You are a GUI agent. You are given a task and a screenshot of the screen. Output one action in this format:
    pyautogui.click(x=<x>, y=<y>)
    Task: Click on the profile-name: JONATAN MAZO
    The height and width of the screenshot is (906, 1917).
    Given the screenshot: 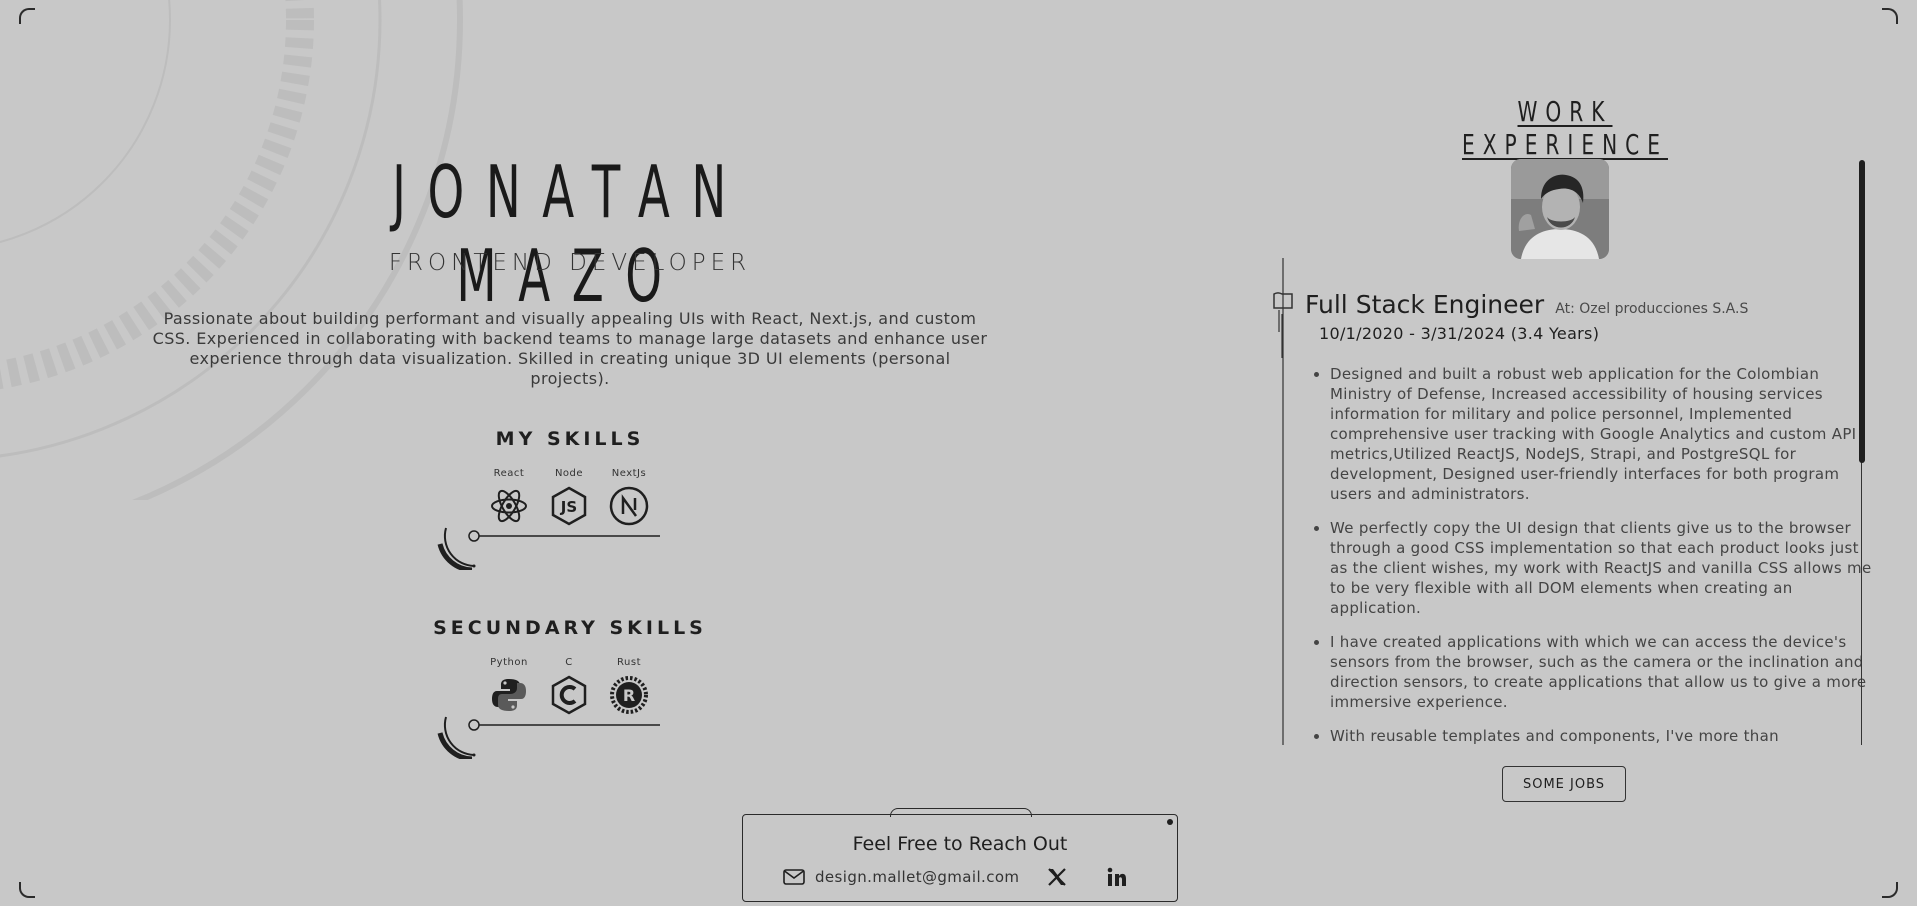 What is the action you would take?
    pyautogui.click(x=570, y=234)
    